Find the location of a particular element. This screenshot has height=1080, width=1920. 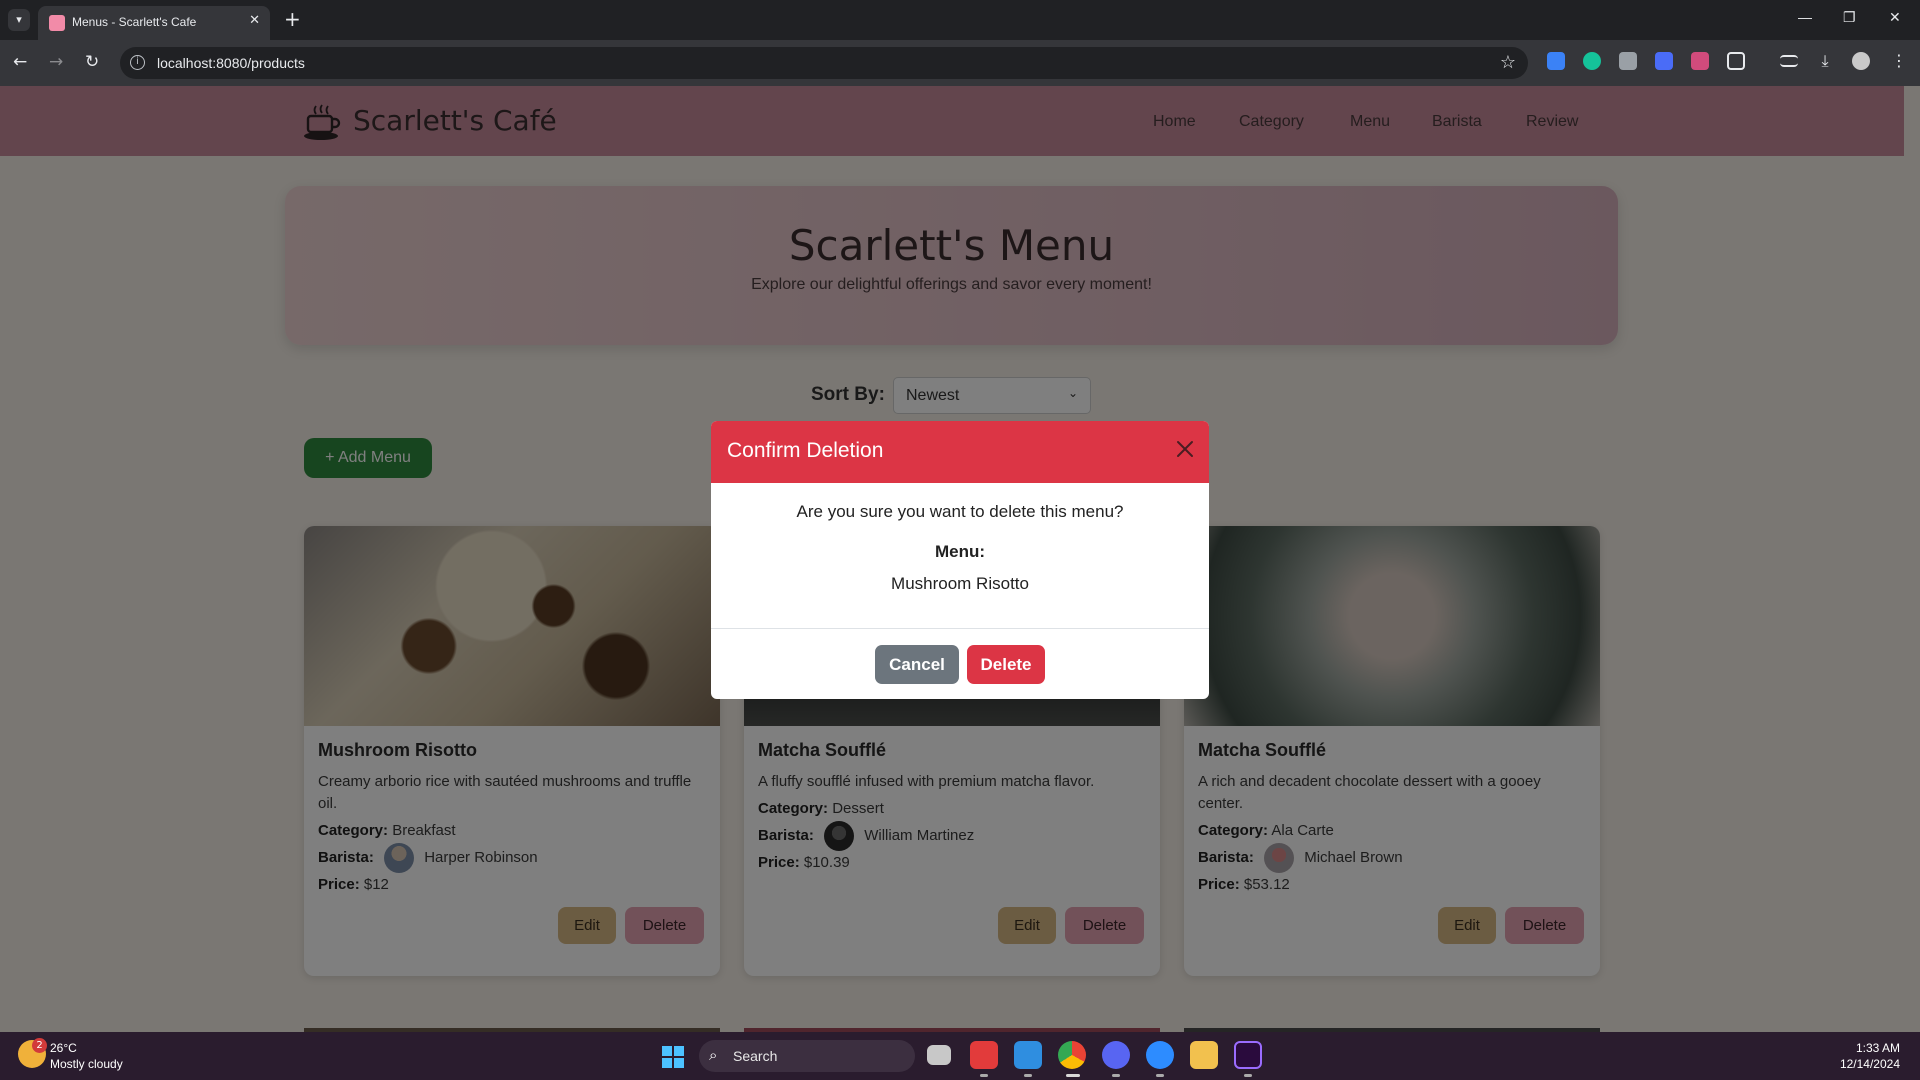

browser-tab-bar: ▾ Menus - Scarlett's Cafe ✕ + — ❐ ✕ is located at coordinates (960, 20).